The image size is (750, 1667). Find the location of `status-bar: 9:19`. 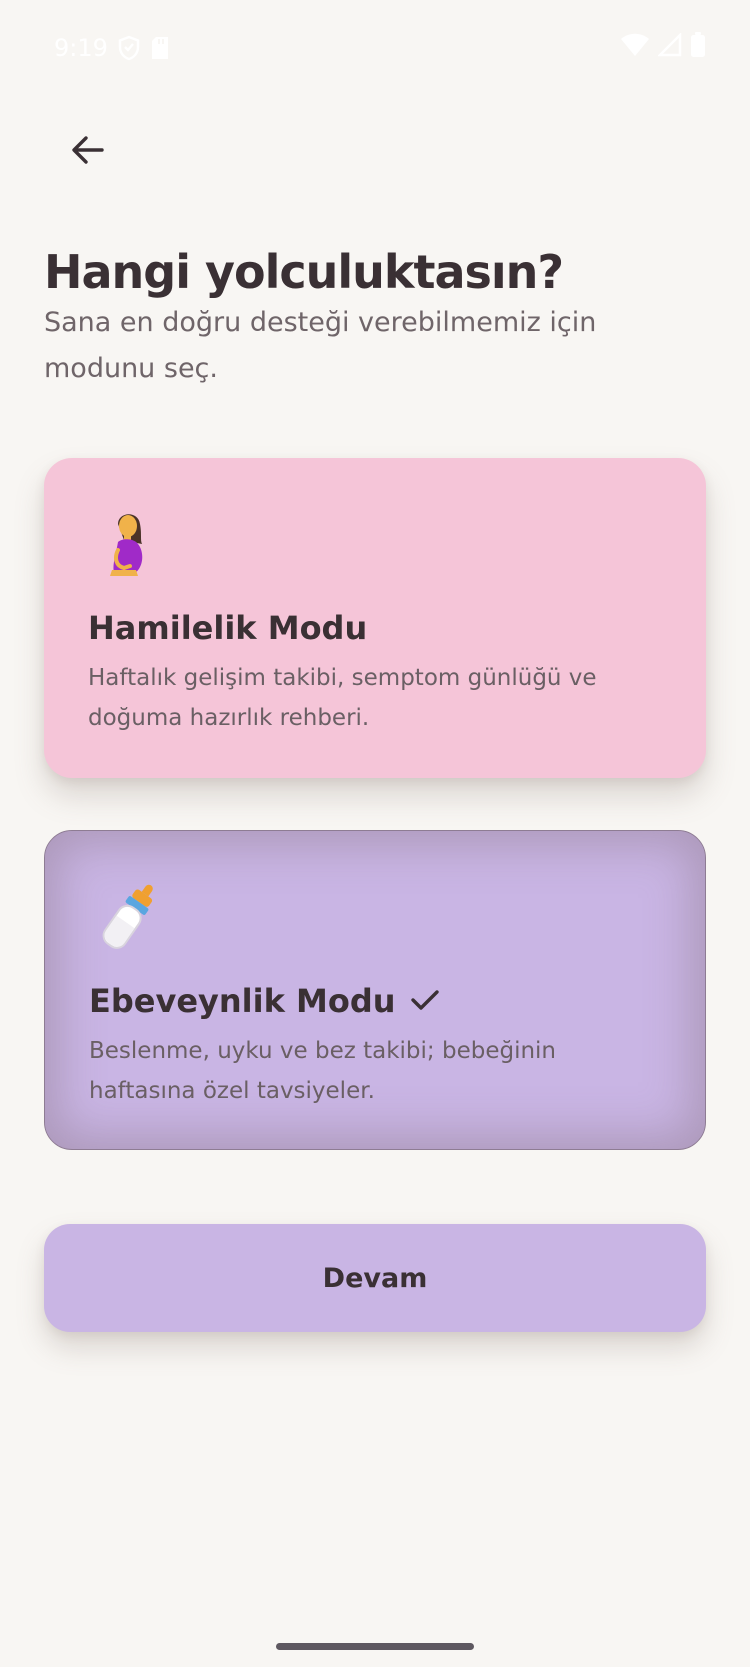

status-bar: 9:19 is located at coordinates (375, 48).